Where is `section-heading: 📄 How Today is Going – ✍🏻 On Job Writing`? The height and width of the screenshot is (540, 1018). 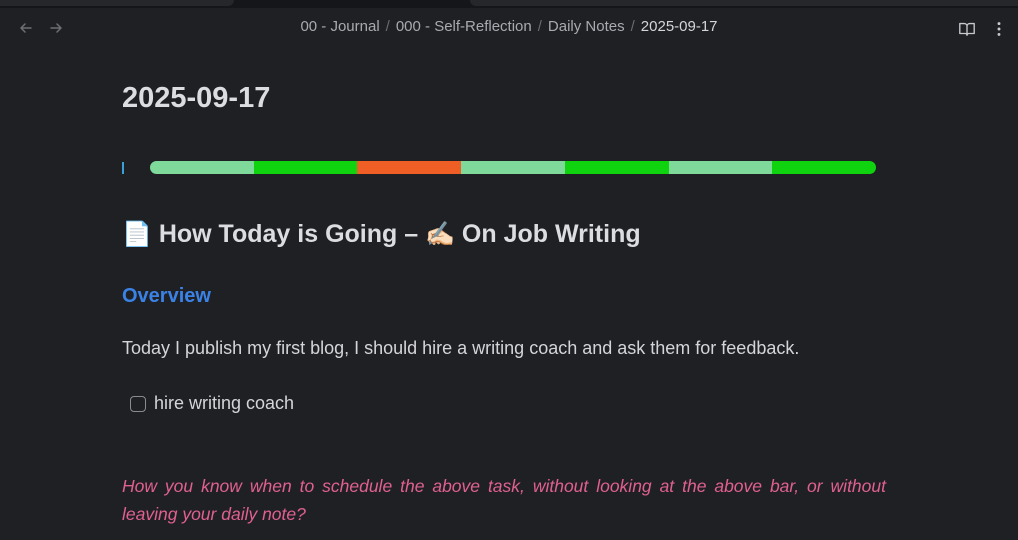 section-heading: 📄 How Today is Going – ✍🏻 On Job Writing is located at coordinates (381, 234).